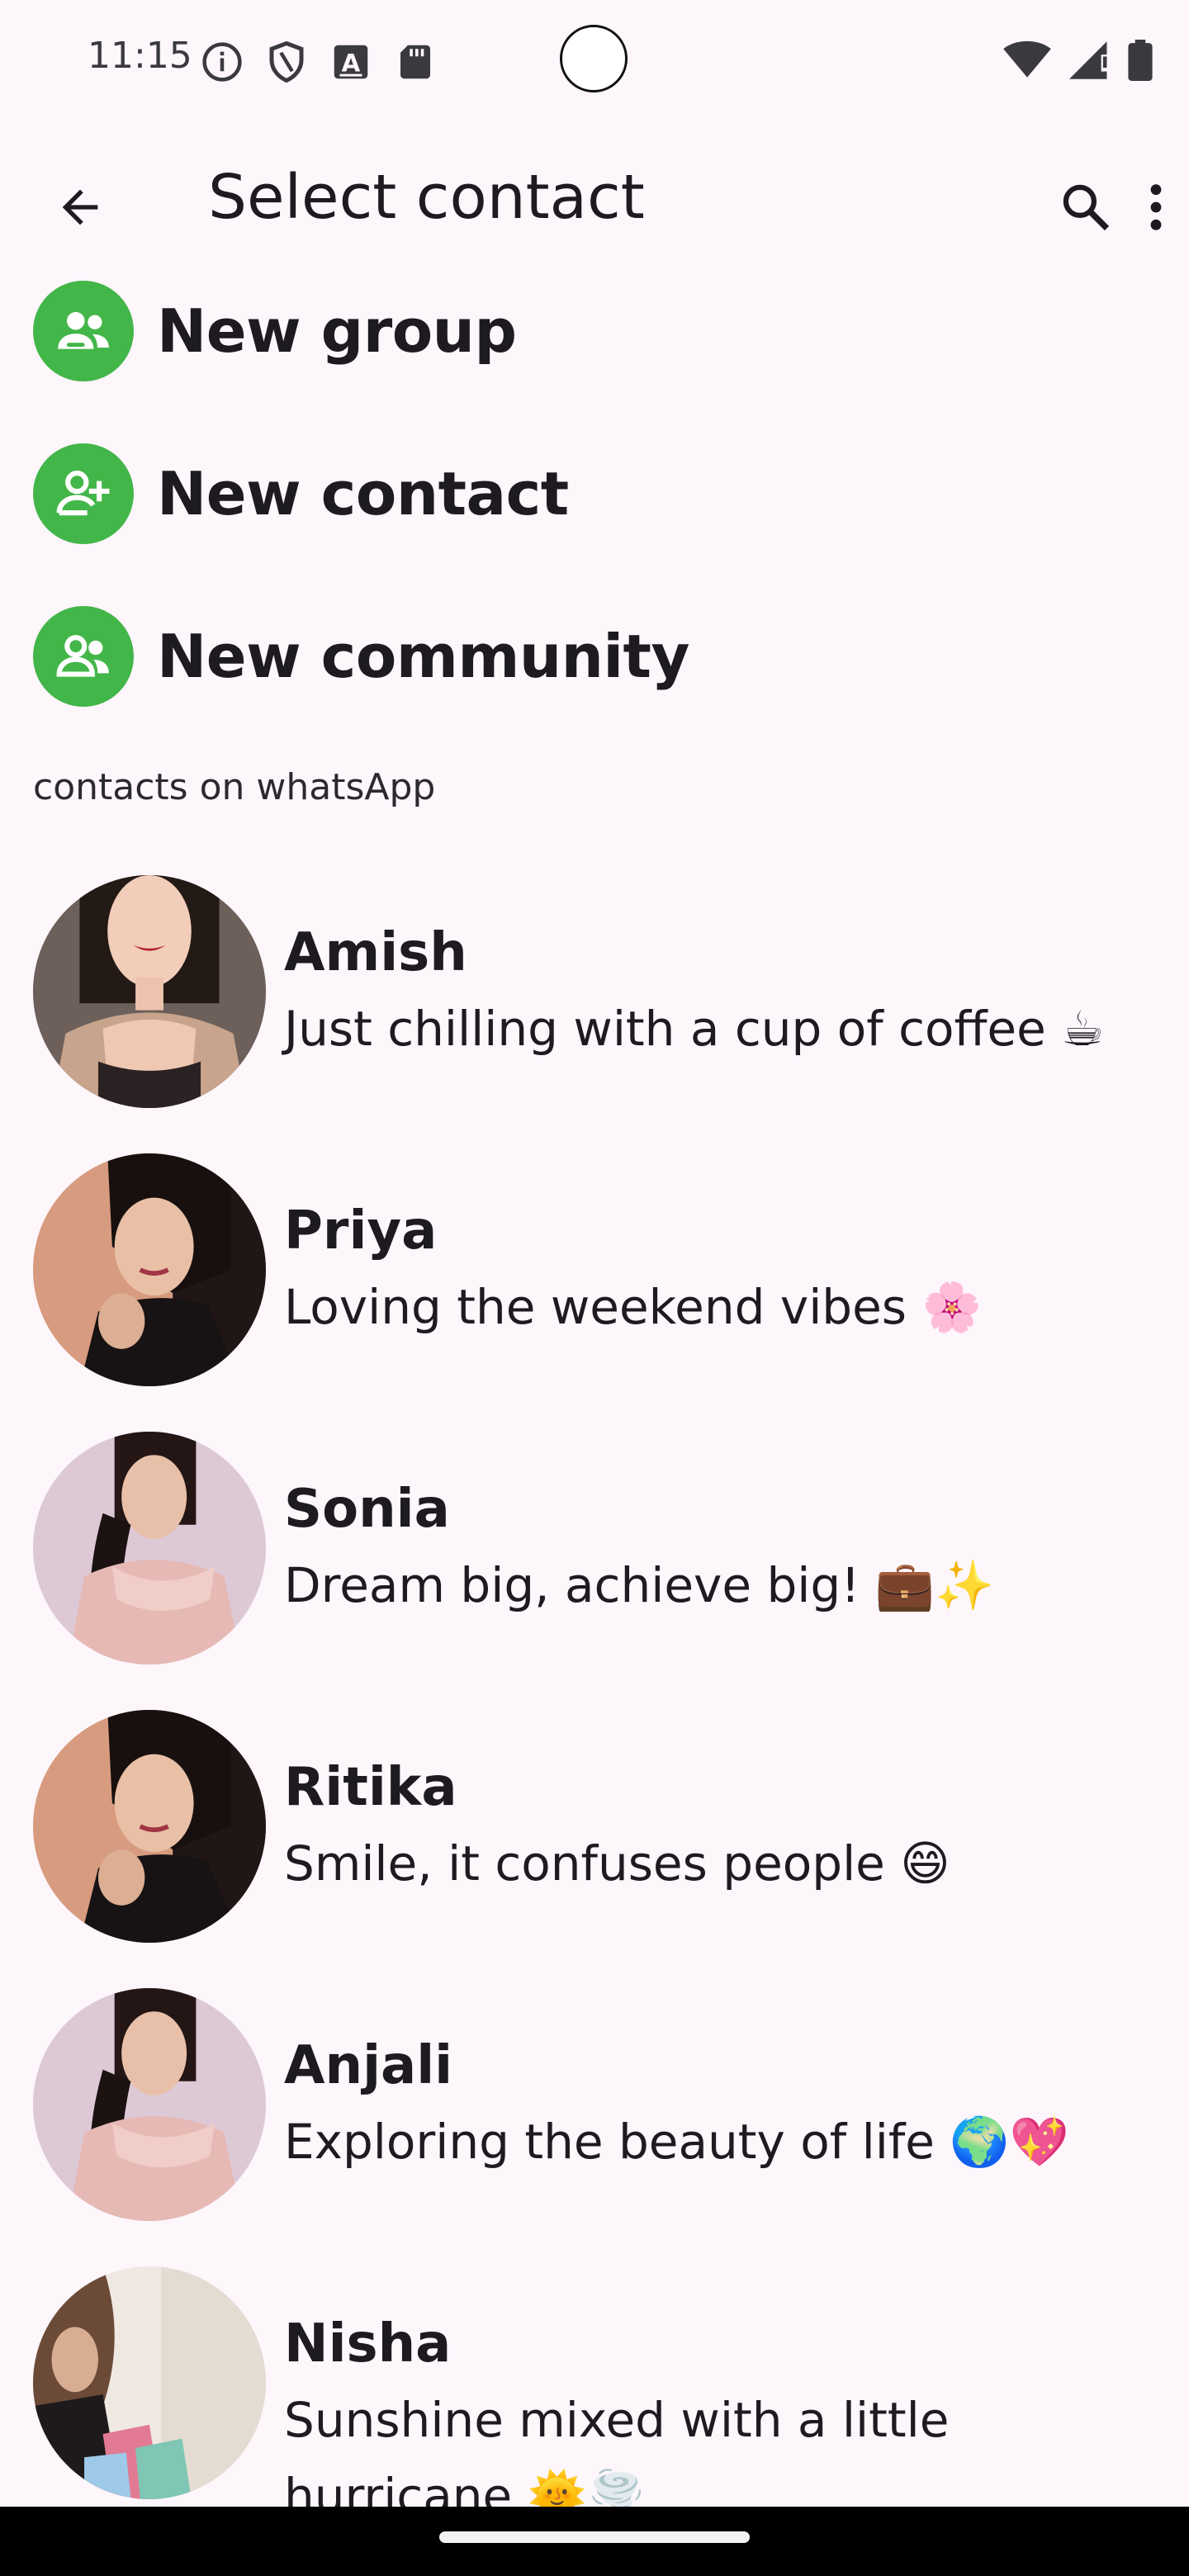 This screenshot has height=2576, width=1189. I want to click on status-time: 11:15, so click(140, 56).